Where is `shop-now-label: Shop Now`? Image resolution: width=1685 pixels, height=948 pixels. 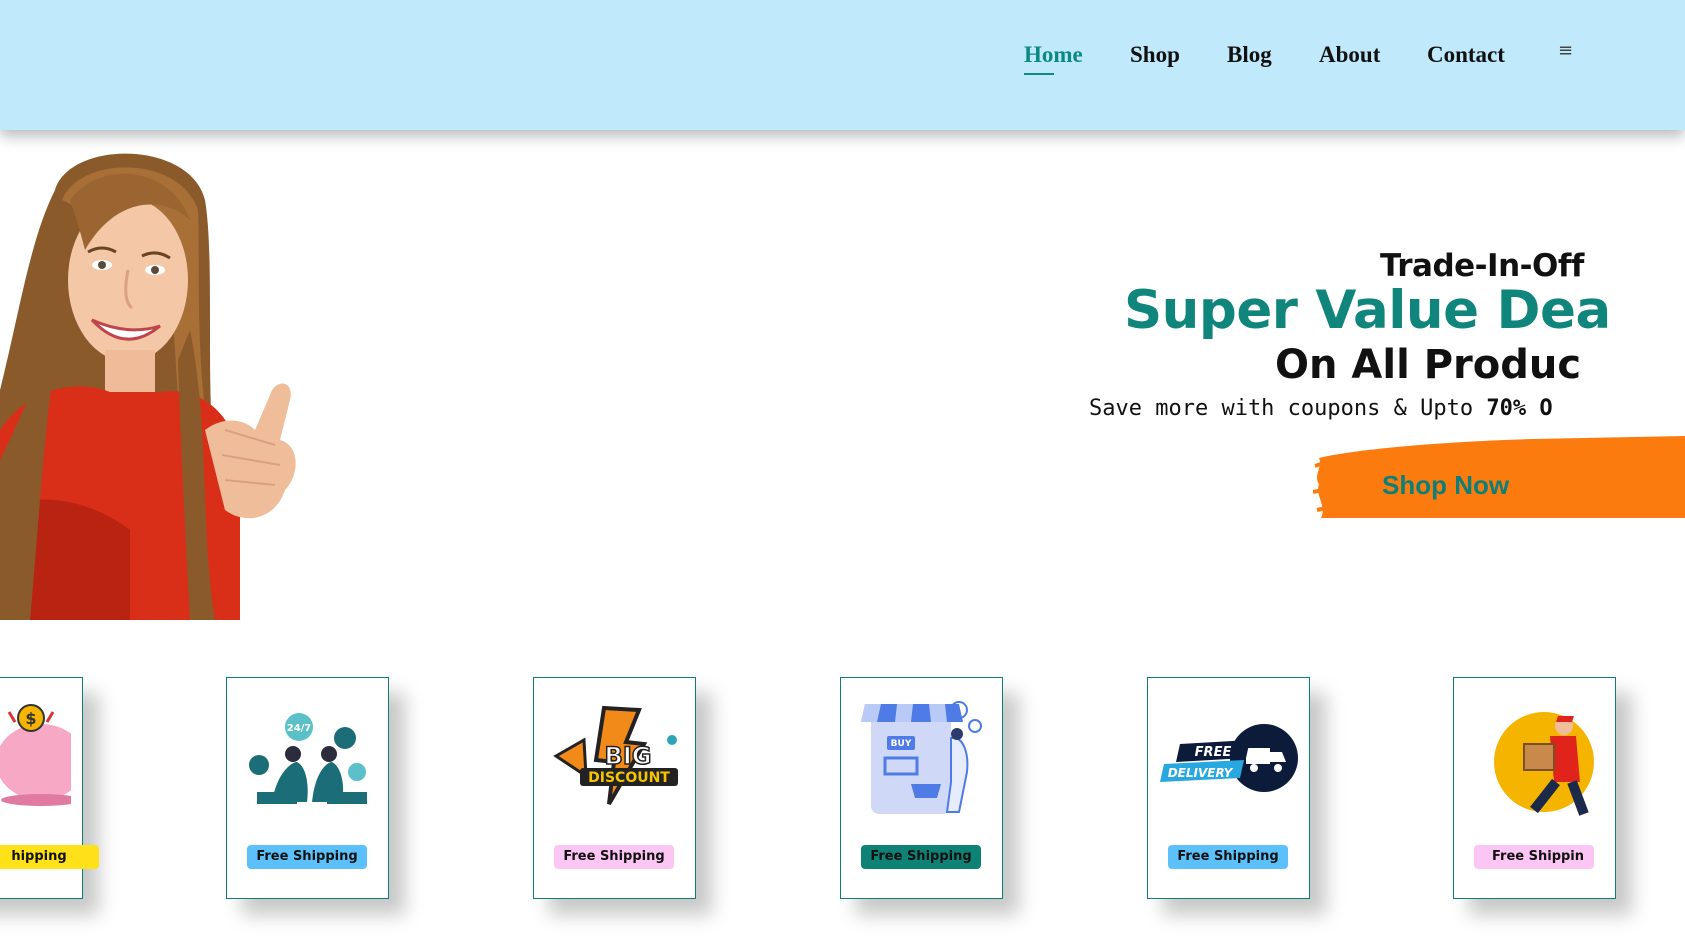
shop-now-label: Shop Now is located at coordinates (1446, 485).